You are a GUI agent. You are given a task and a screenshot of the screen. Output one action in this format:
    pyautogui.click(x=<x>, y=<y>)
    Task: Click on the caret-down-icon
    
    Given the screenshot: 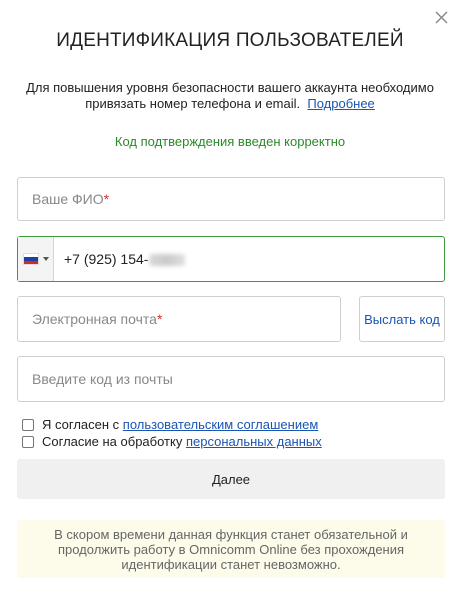 What is the action you would take?
    pyautogui.click(x=45, y=259)
    